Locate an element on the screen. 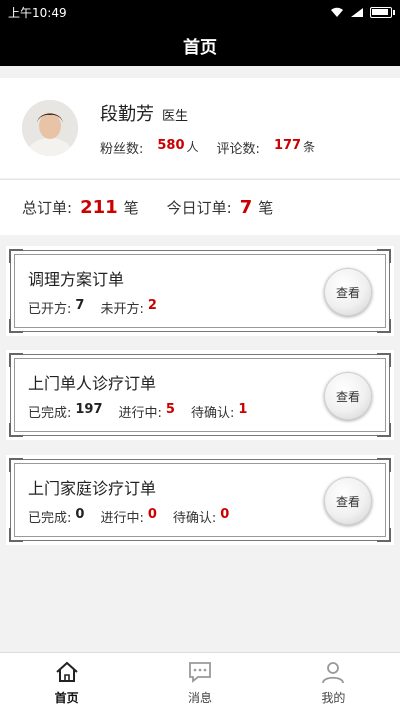  total-orders-unit: 笔 is located at coordinates (131, 208).